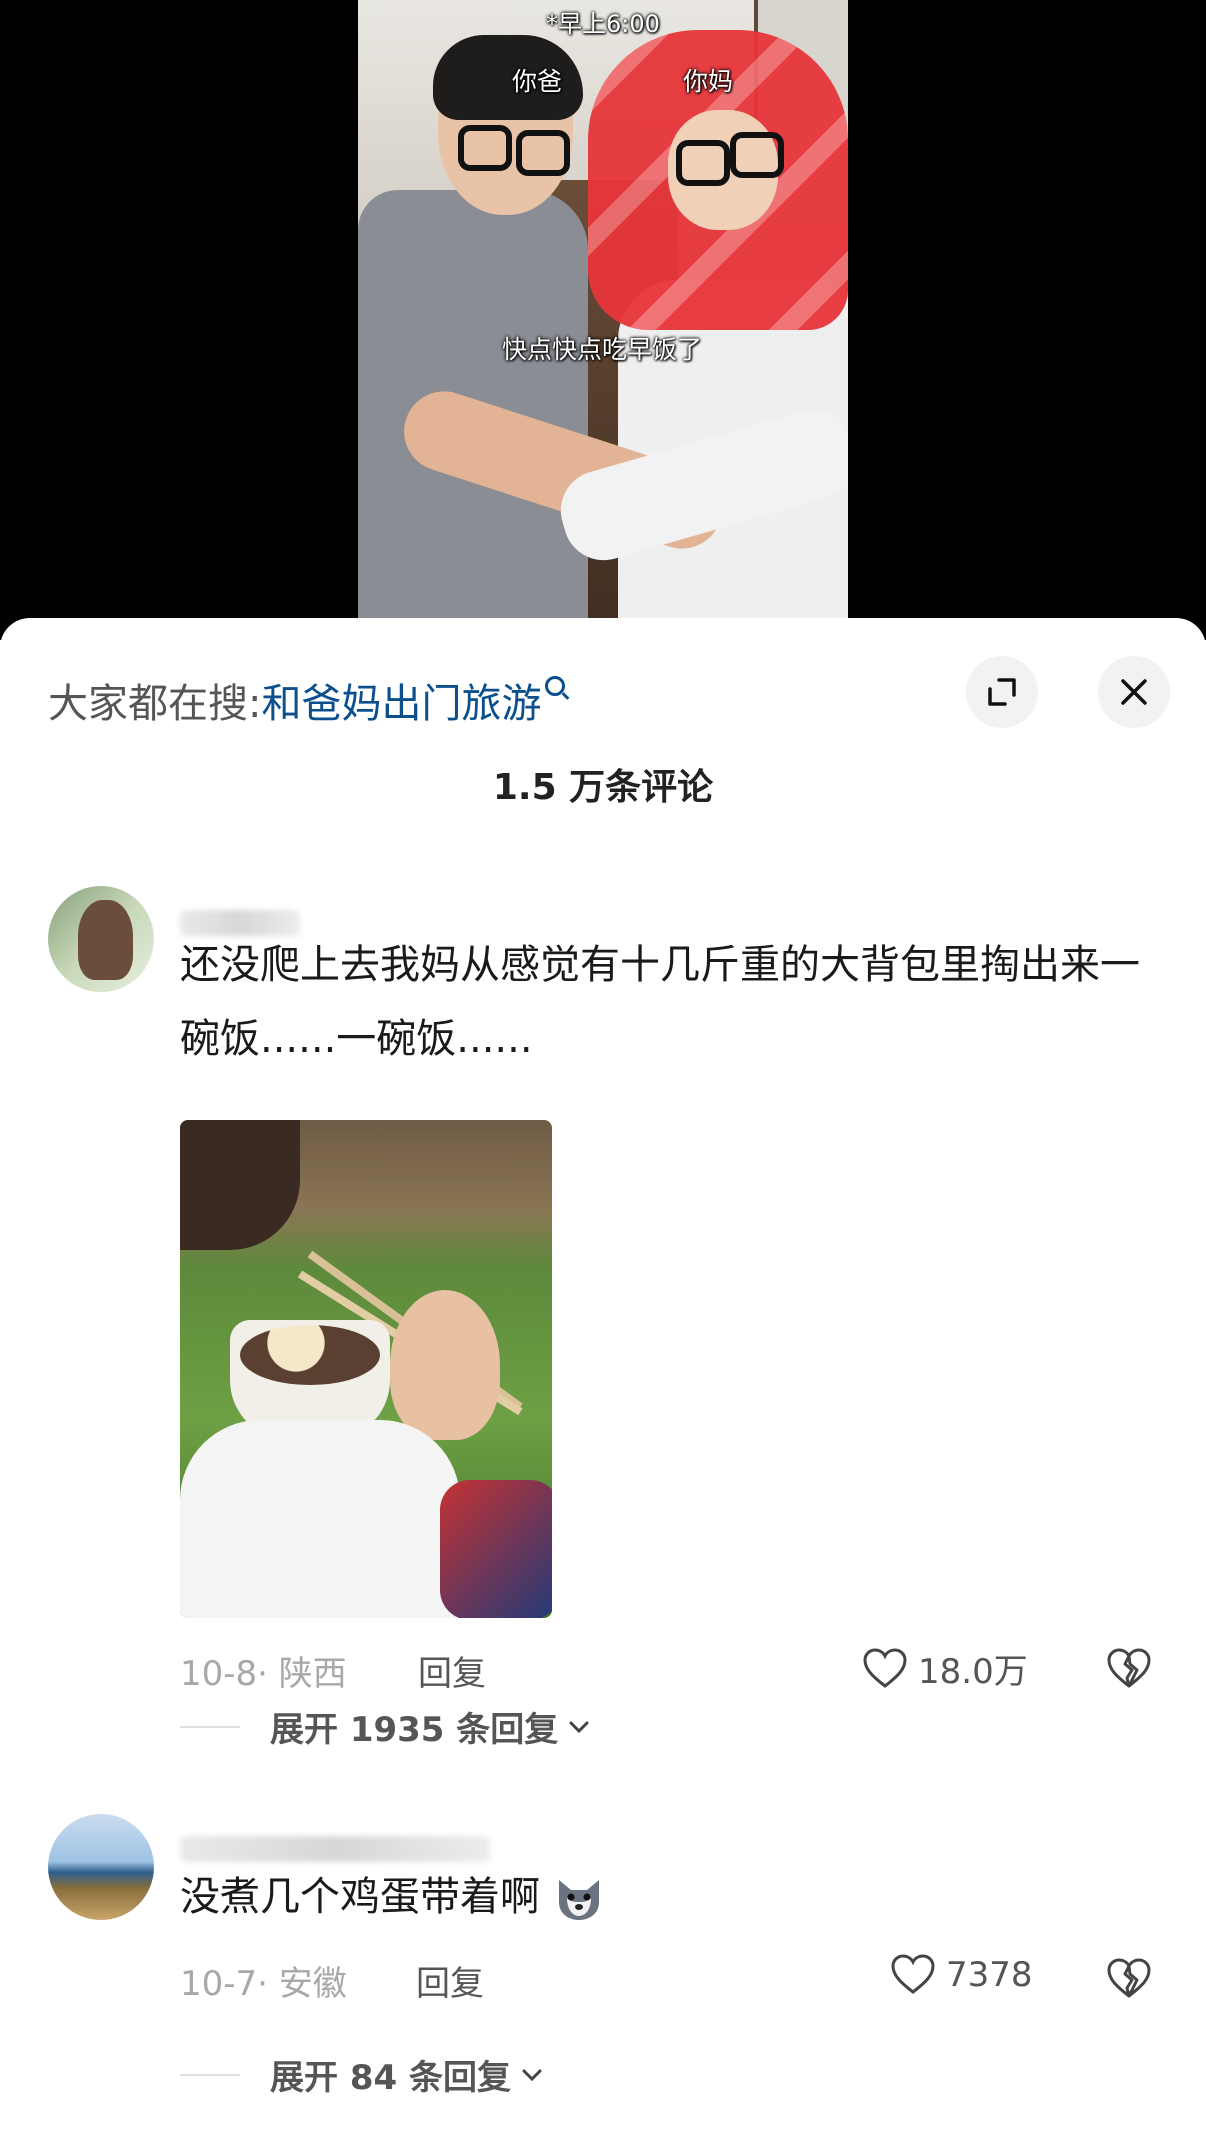  What do you see at coordinates (310, 1355) in the screenshot?
I see `photo-food` at bounding box center [310, 1355].